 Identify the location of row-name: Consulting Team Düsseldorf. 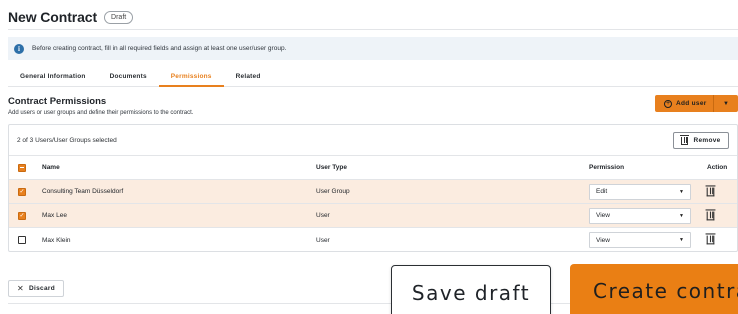
(83, 191).